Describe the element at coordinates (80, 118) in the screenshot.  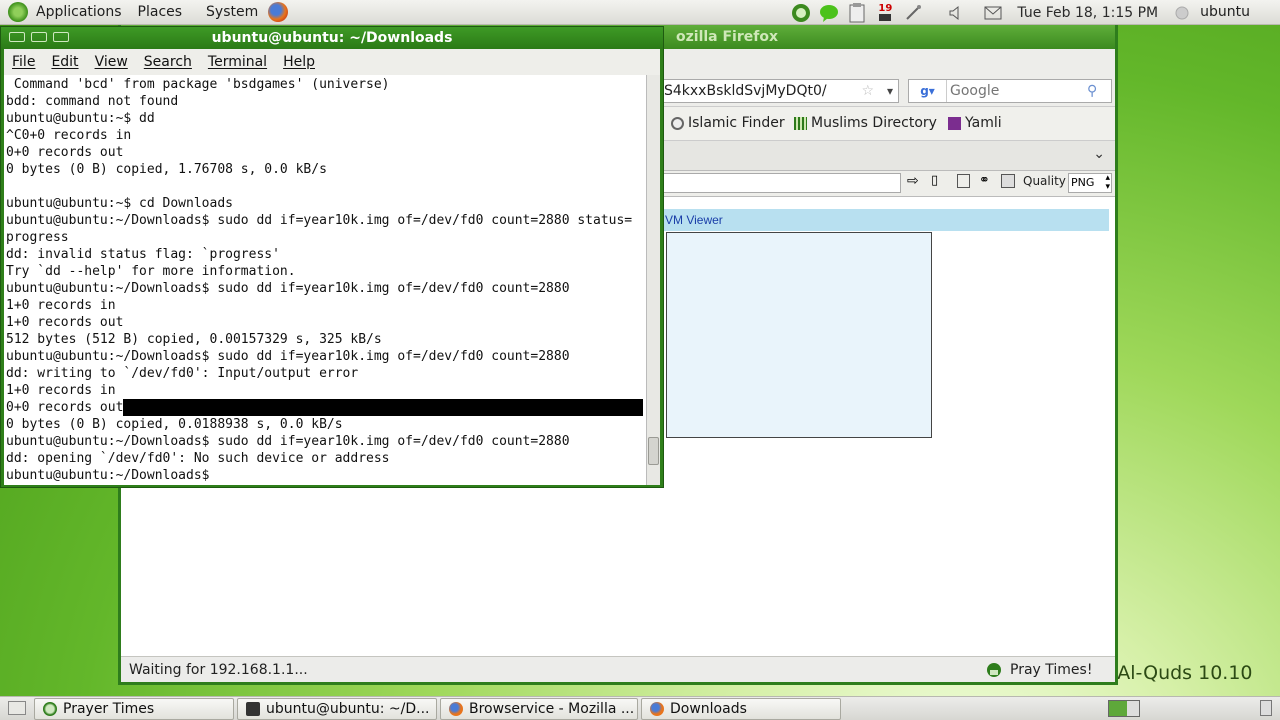
I see `terminal-line: ubuntu@ubuntu:~$ dd` at that location.